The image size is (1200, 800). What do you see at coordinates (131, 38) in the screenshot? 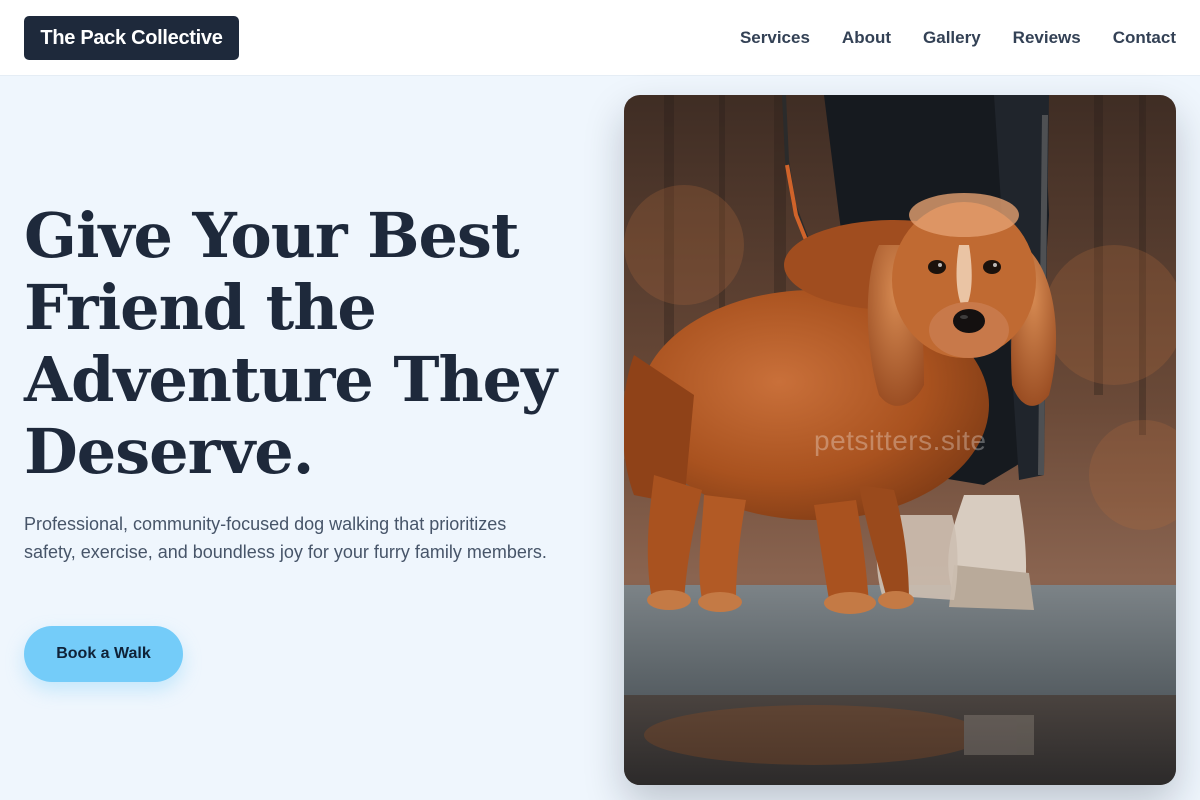
I see `site-logo: The Pack Collective` at bounding box center [131, 38].